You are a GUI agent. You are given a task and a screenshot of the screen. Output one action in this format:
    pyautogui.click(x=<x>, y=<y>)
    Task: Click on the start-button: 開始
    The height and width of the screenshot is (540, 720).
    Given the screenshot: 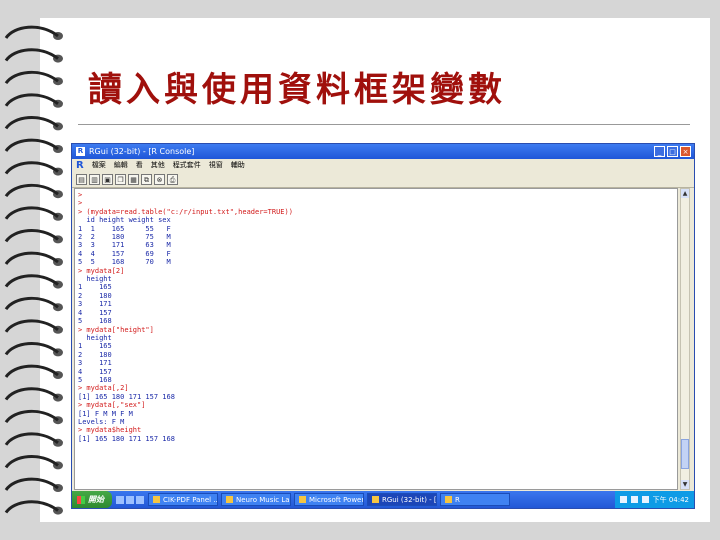 What is the action you would take?
    pyautogui.click(x=92, y=499)
    